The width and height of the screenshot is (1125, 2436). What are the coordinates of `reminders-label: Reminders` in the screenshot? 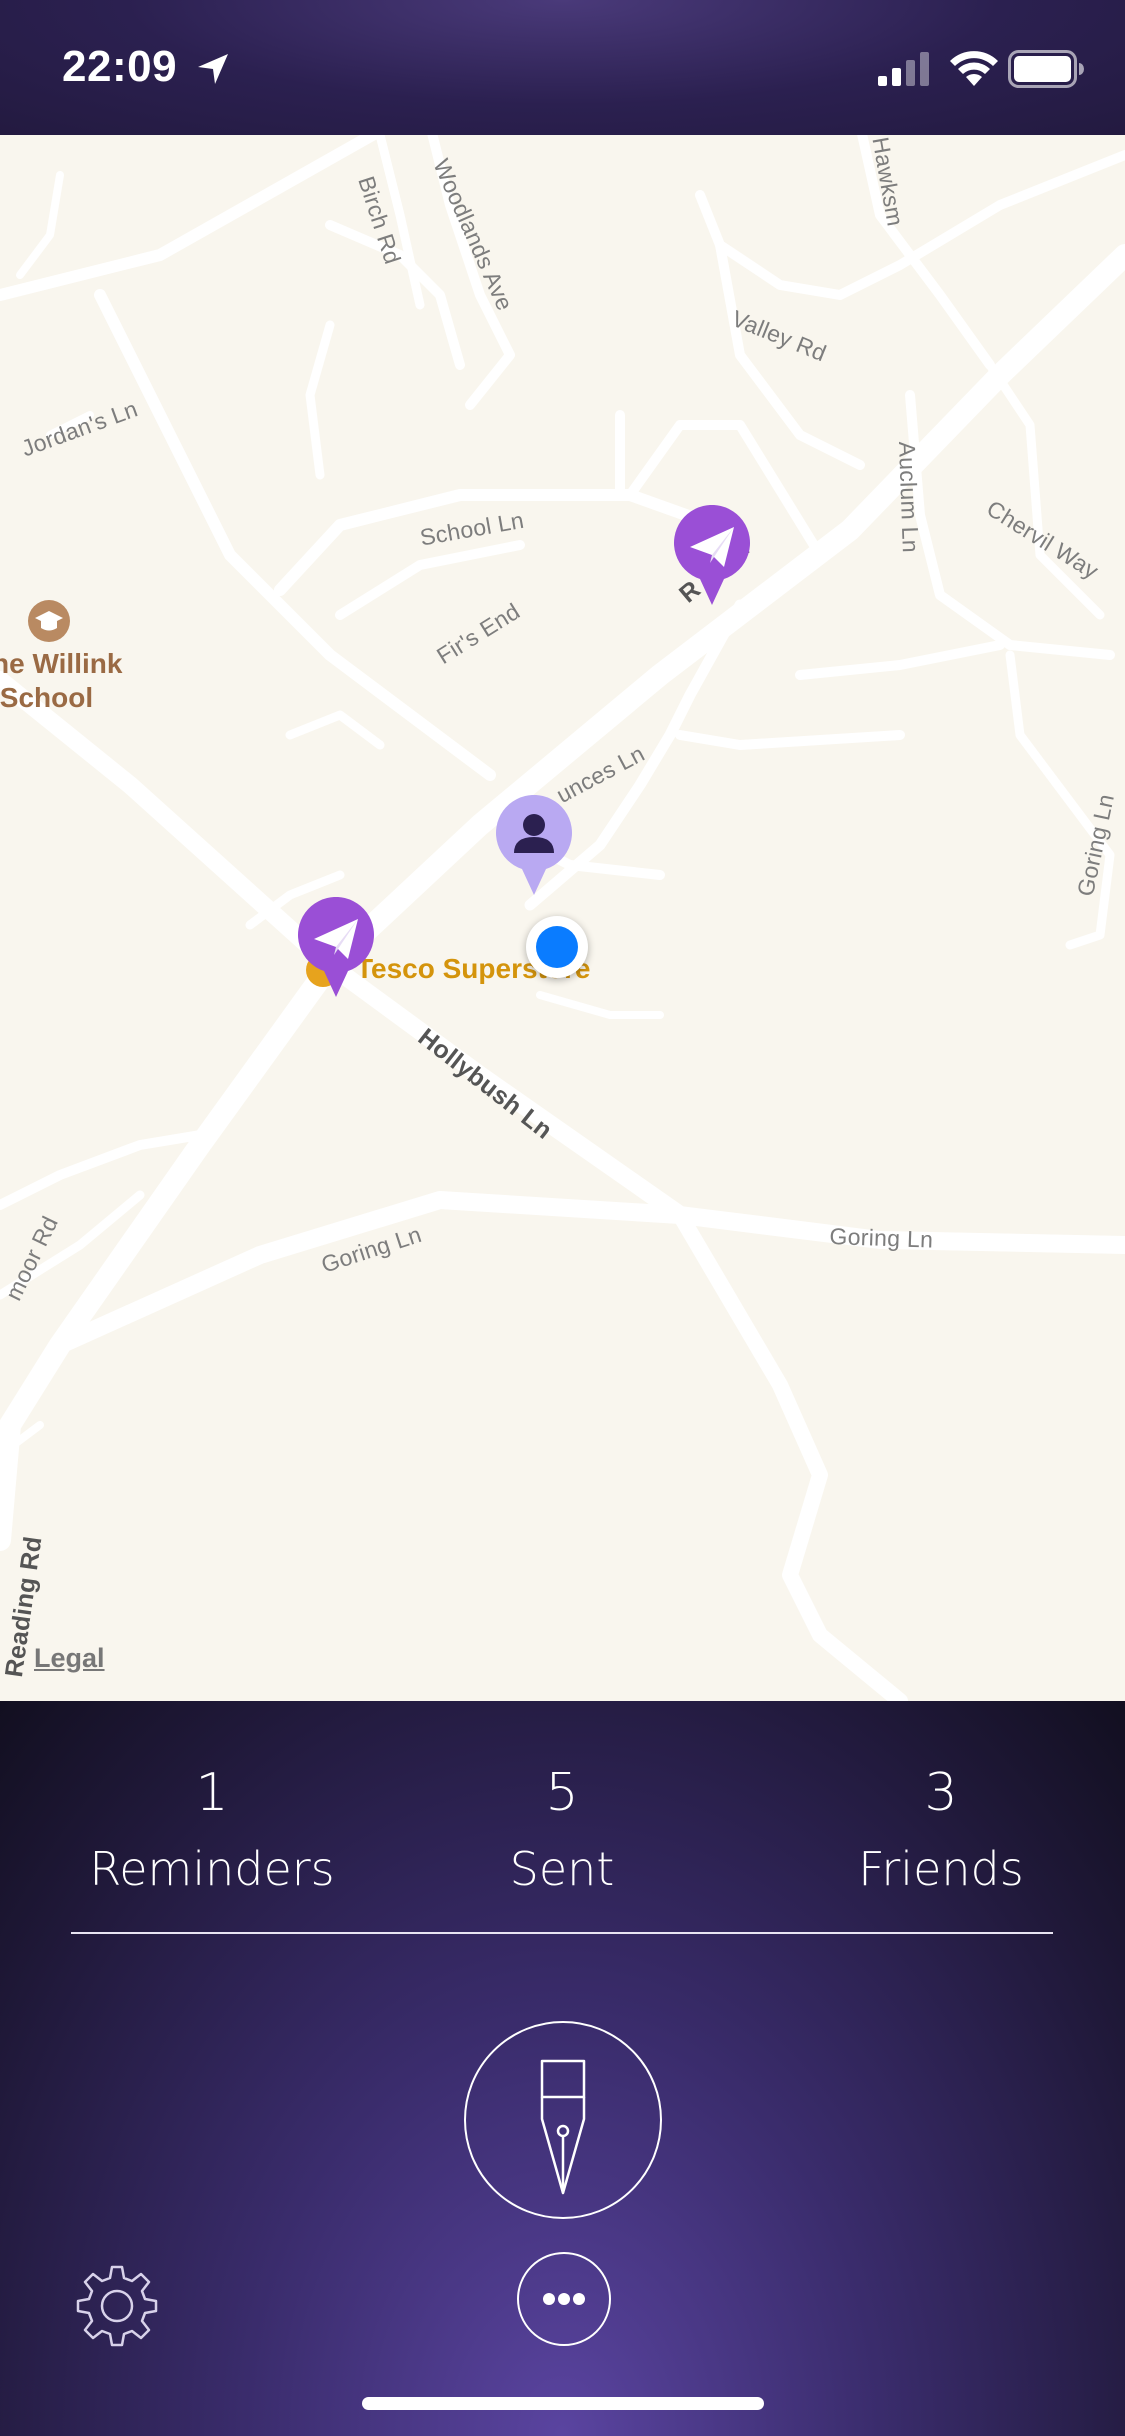 It's located at (212, 1869).